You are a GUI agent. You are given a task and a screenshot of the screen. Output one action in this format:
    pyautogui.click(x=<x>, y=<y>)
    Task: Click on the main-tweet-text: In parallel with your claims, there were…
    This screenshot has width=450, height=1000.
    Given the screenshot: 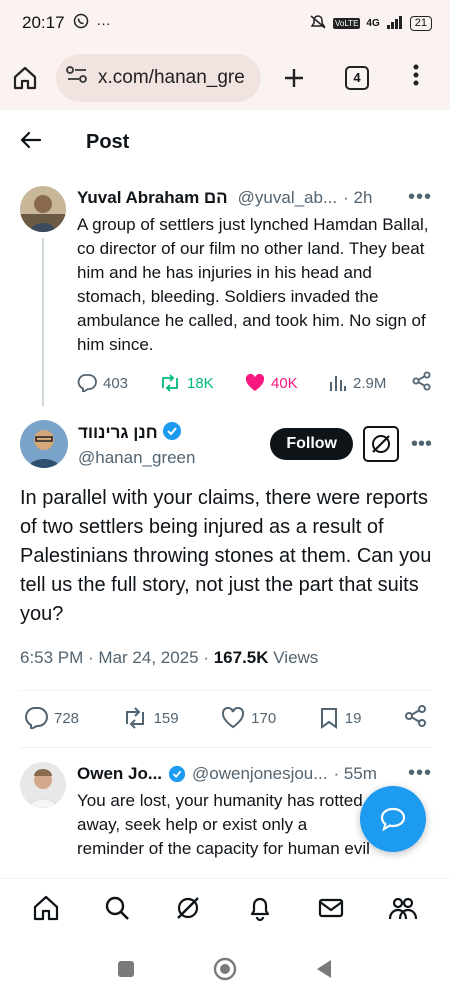 What is the action you would take?
    pyautogui.click(x=226, y=556)
    